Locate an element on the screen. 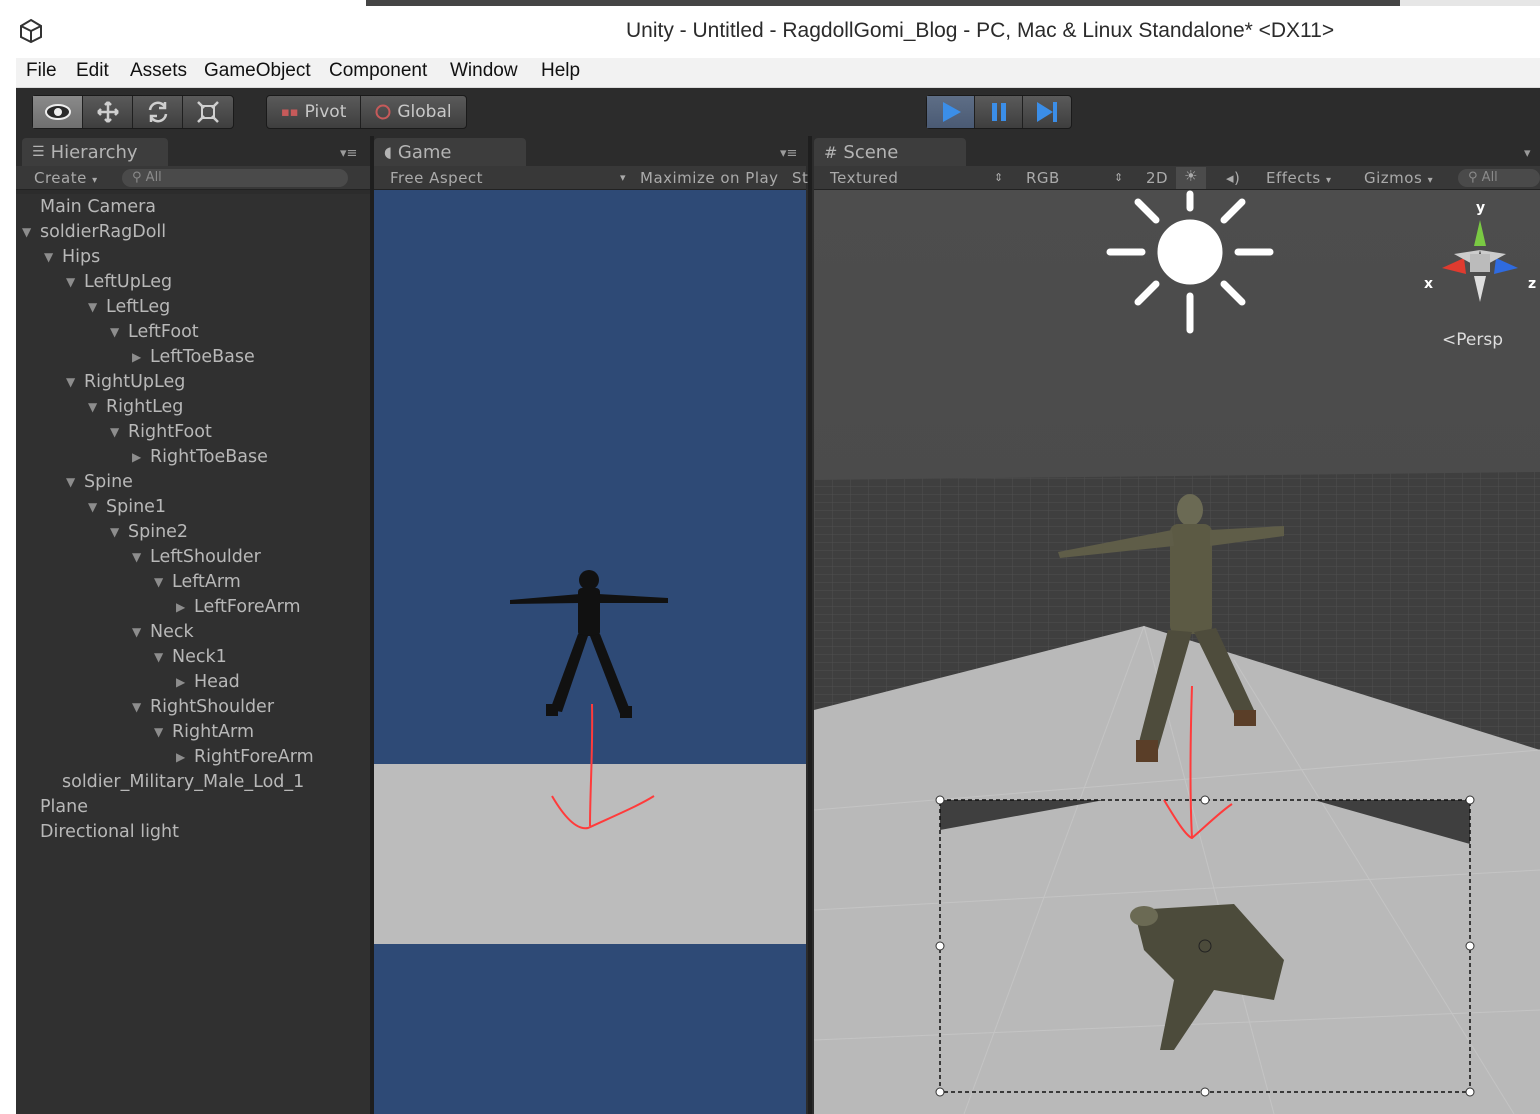 Image resolution: width=1540 pixels, height=1114 pixels. hierarchy-item: ▶ RightForeArm is located at coordinates (245, 756).